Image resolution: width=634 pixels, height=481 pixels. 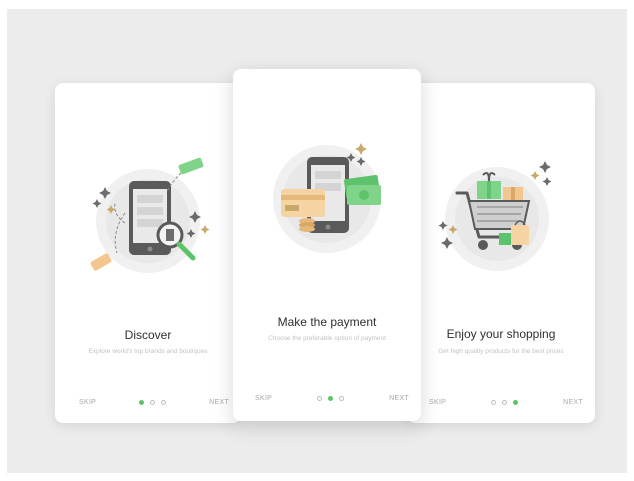 I want to click on phone-payment-icon, so click(x=327, y=198).